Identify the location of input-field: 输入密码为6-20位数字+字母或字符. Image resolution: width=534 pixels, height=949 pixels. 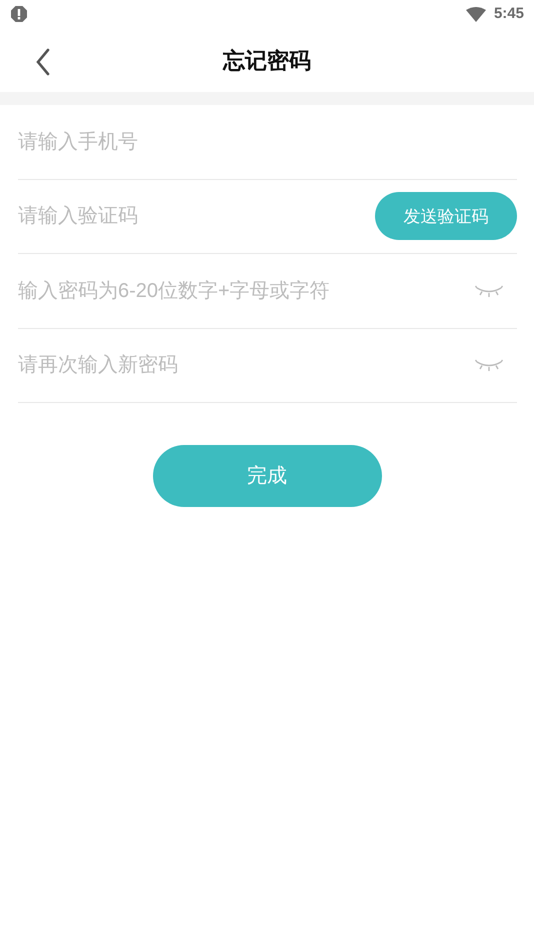
(246, 291).